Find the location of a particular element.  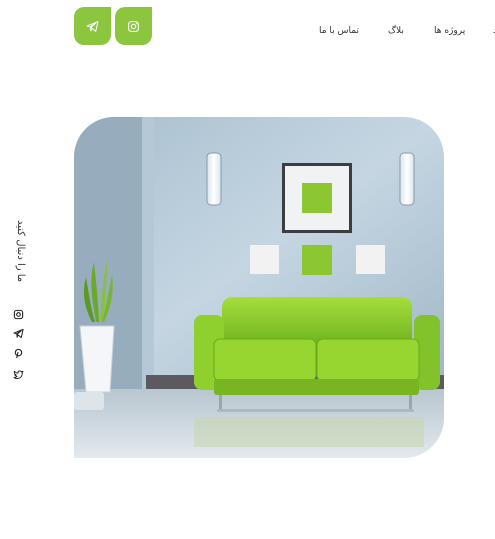

pinterest-icon is located at coordinates (18, 353).